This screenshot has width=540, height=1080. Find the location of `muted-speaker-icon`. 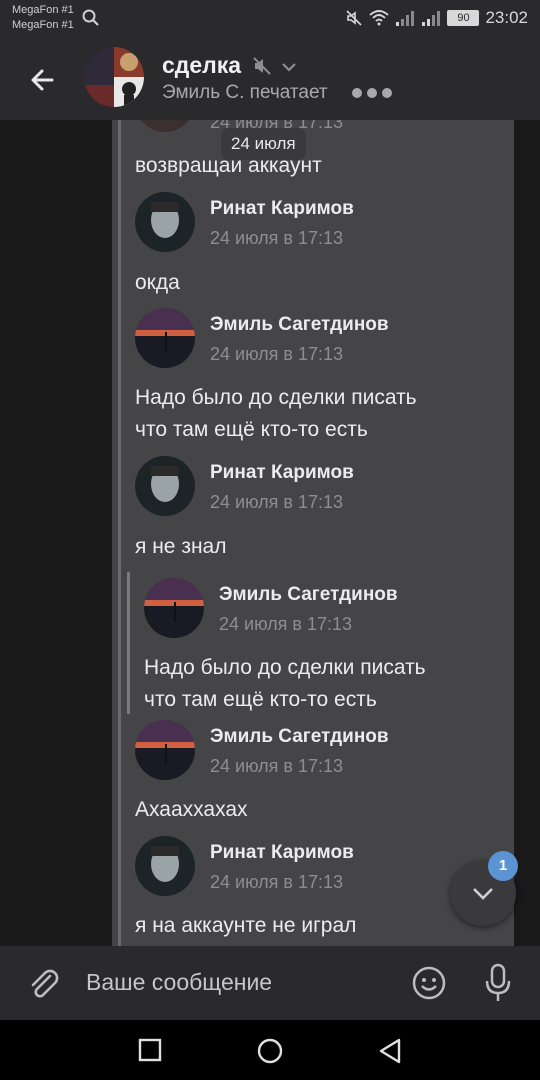

muted-speaker-icon is located at coordinates (262, 66).